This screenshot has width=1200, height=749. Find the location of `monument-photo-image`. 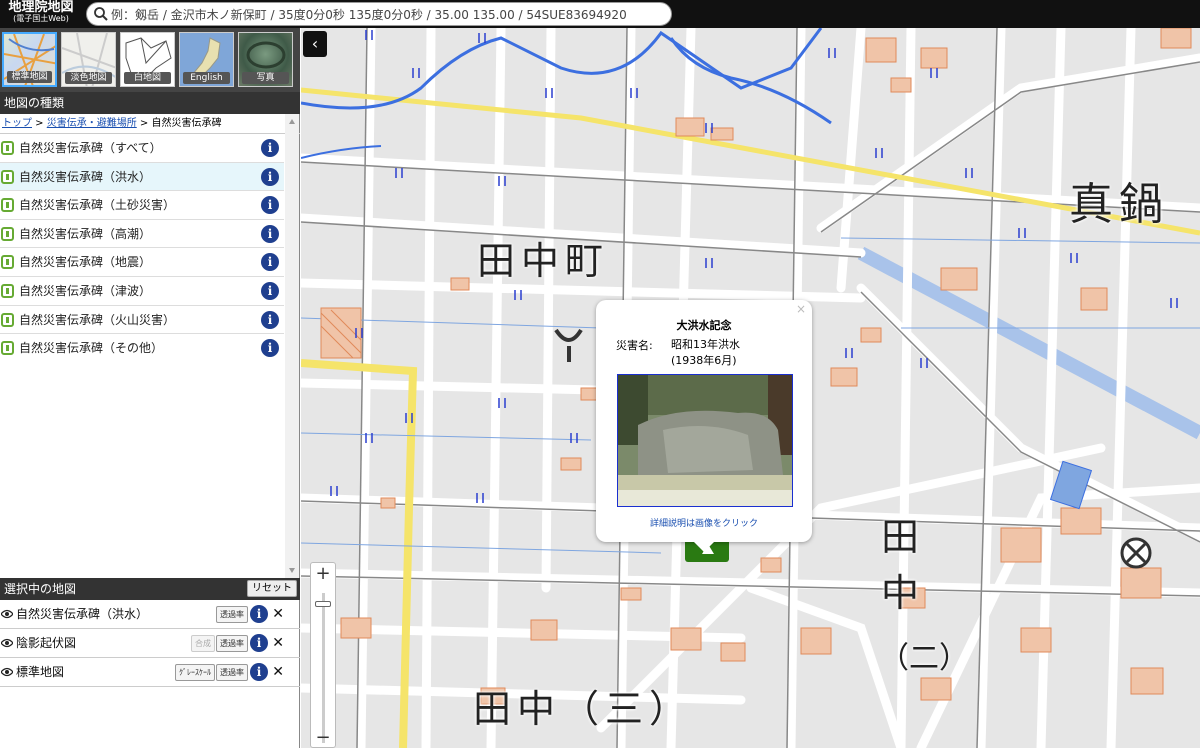

monument-photo-image is located at coordinates (705, 440).